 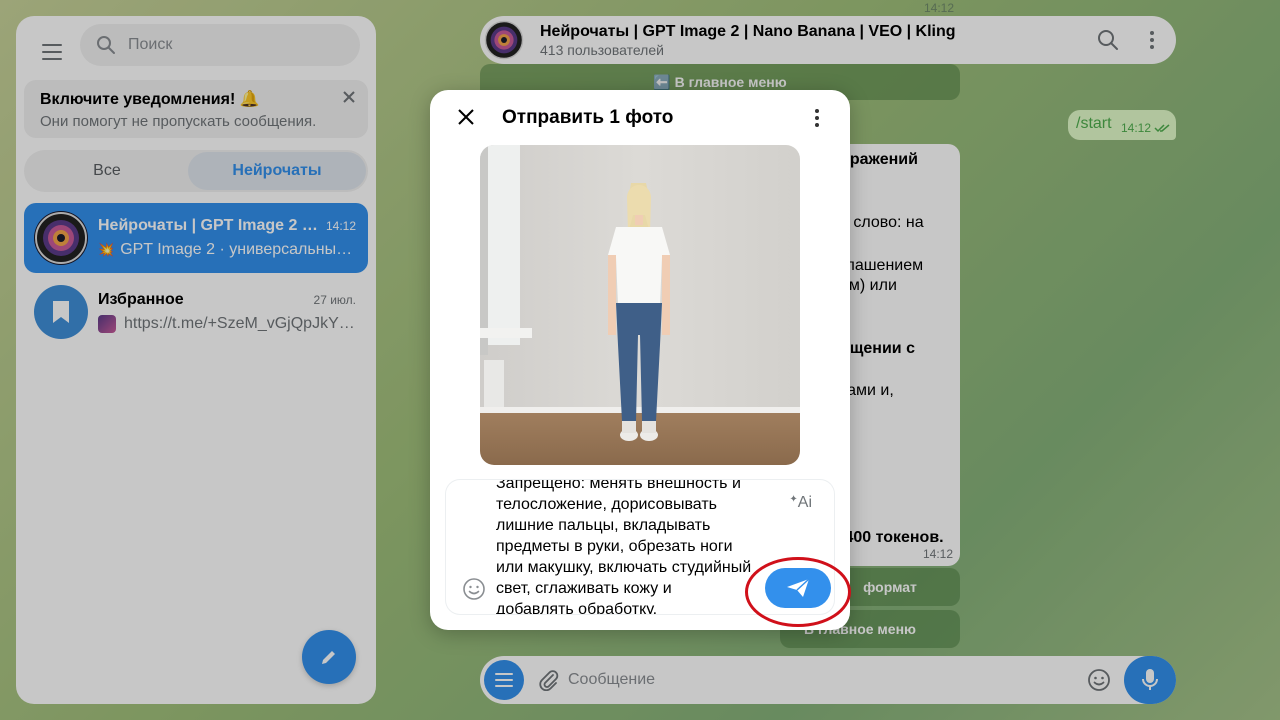 What do you see at coordinates (614, 546) in the screenshot?
I see `caption-line: предметы в руки, обрезать ноги` at bounding box center [614, 546].